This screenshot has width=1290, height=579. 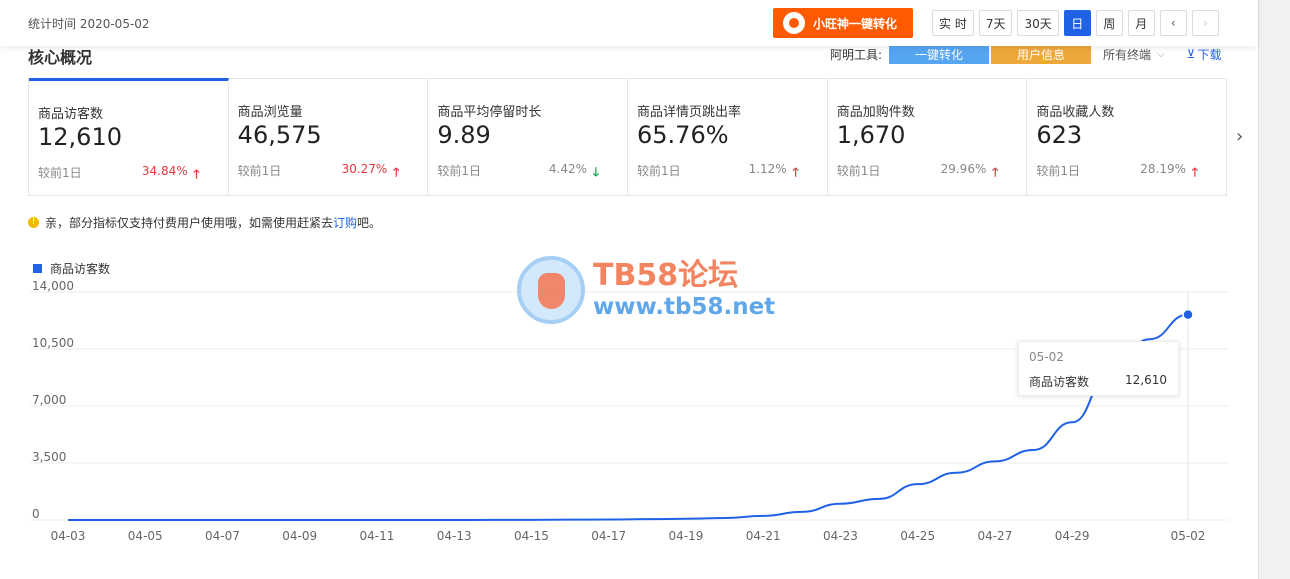 I want to click on metric-rate: 4.42%, so click(x=568, y=169).